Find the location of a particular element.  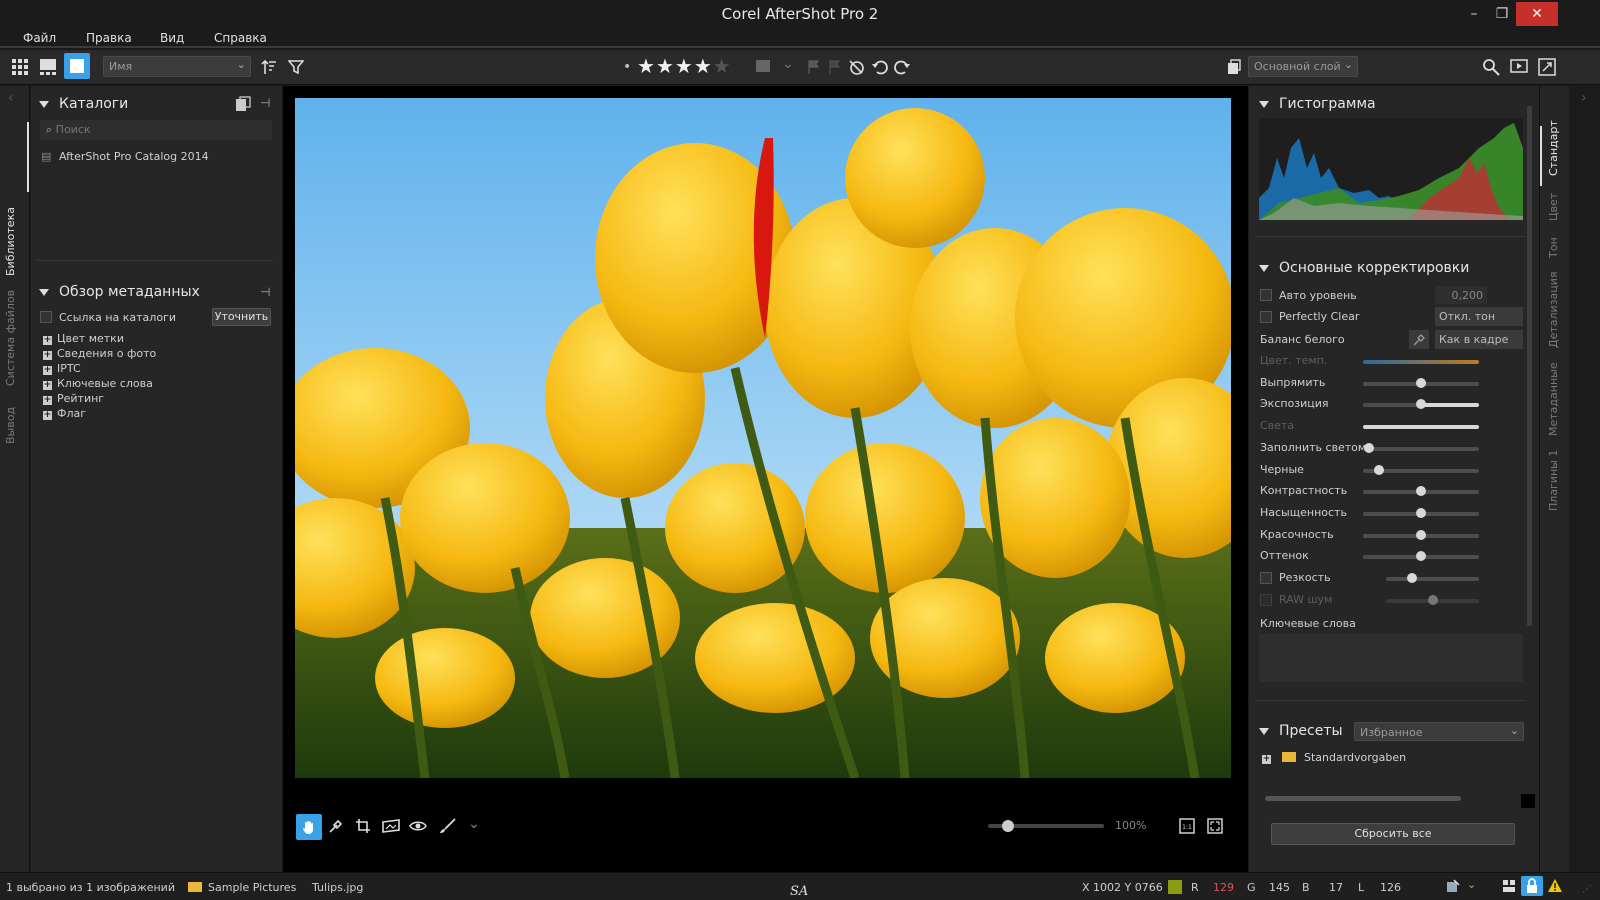

tree-item-photo-info: + Сведения о фото is located at coordinates (99, 353).